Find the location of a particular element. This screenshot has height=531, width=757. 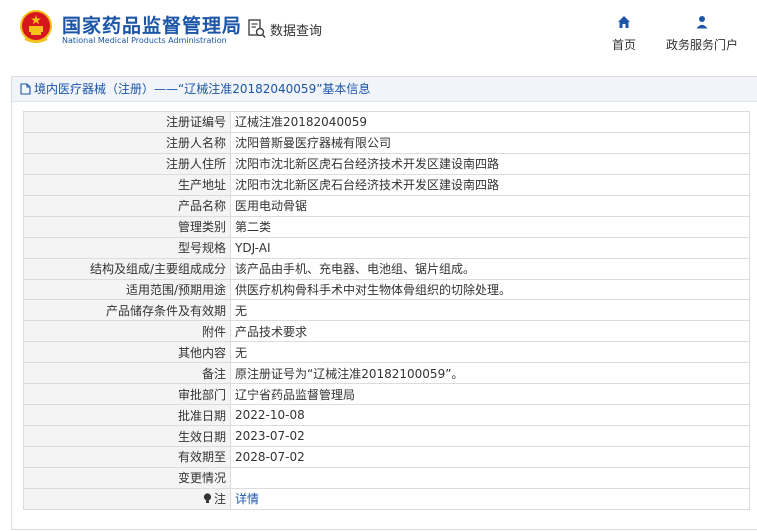

table-row: 审批部门 辽宁省药品监督管理局 is located at coordinates (386, 394).